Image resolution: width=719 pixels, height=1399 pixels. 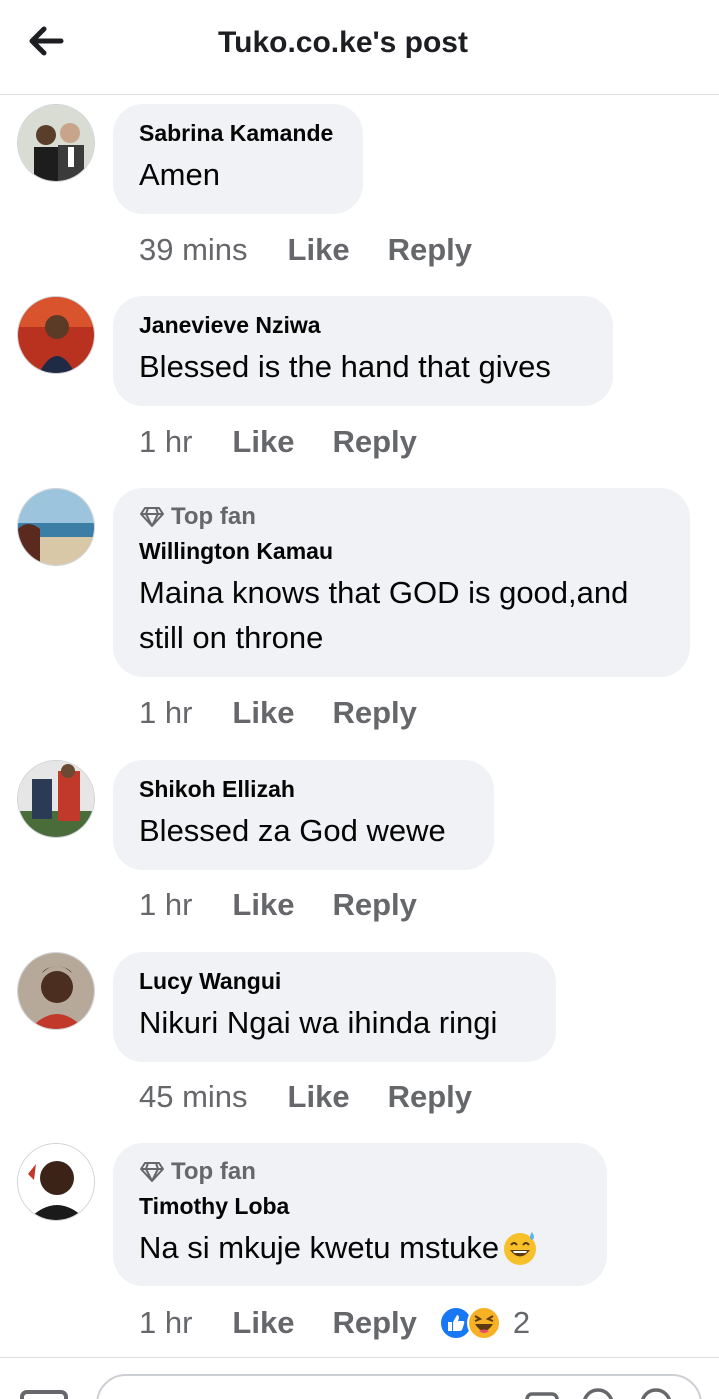 What do you see at coordinates (343, 42) in the screenshot?
I see `page-title: Tuko.co.ke's post` at bounding box center [343, 42].